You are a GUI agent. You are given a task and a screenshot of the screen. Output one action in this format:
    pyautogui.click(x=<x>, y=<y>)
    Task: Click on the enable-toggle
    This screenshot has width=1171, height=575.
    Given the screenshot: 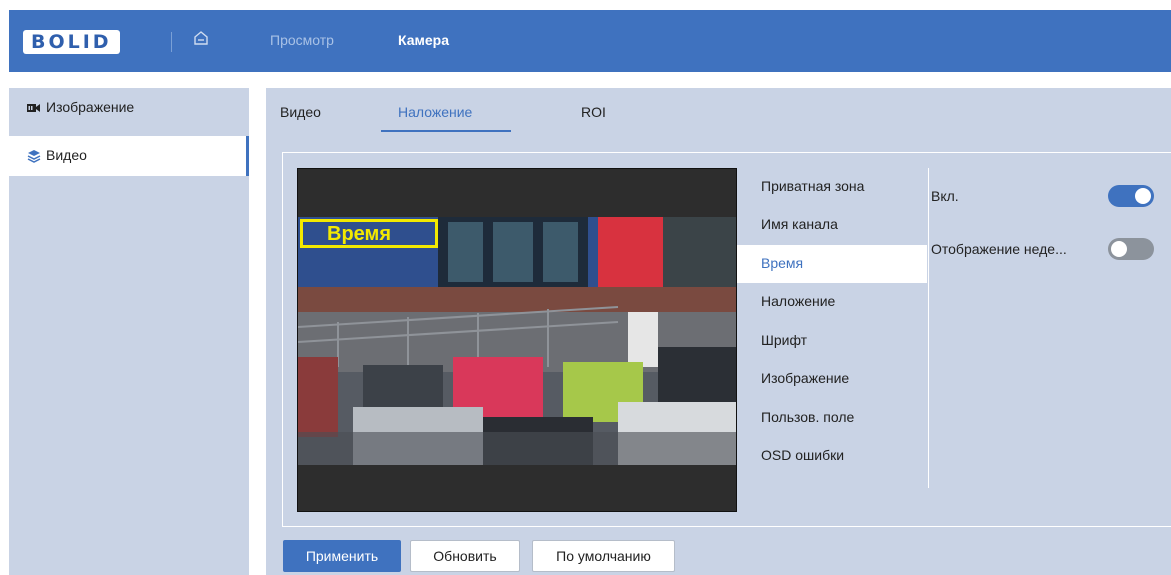 What is the action you would take?
    pyautogui.click(x=1131, y=196)
    